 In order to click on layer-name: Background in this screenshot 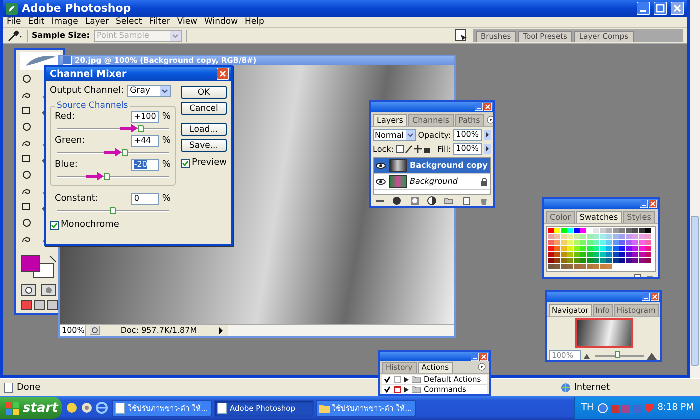, I will do `click(434, 181)`.